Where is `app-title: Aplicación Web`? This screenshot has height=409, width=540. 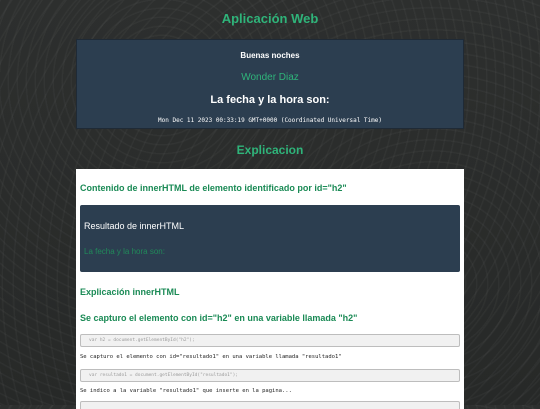
app-title: Aplicación Web is located at coordinates (270, 18).